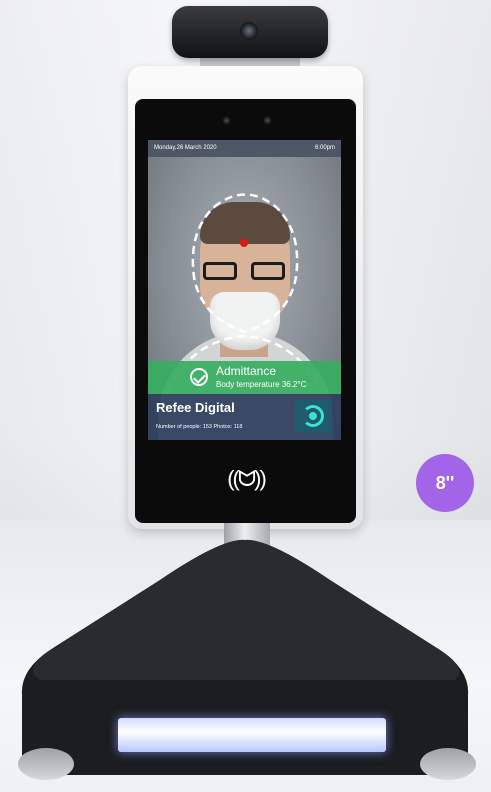 This screenshot has width=491, height=792. Describe the element at coordinates (246, 371) in the screenshot. I see `admittance-status: Admittance` at that location.